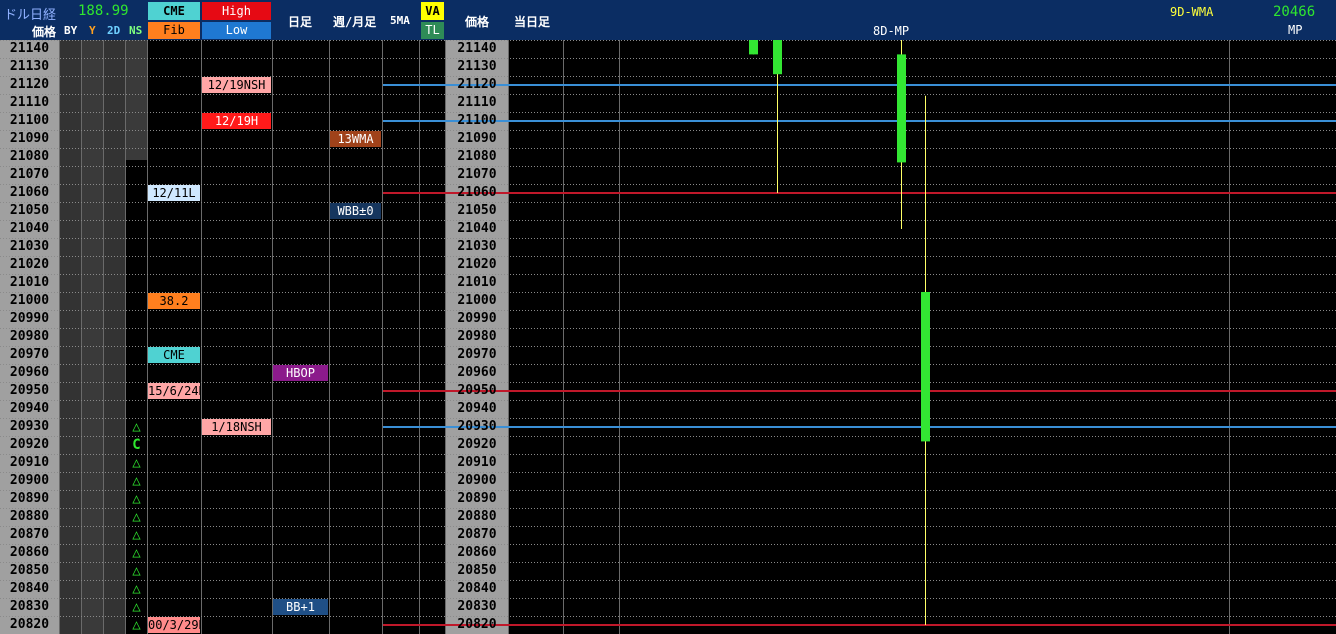 Image resolution: width=1336 pixels, height=634 pixels. Describe the element at coordinates (29, 462) in the screenshot. I see `price-tick-left: 20910` at that location.